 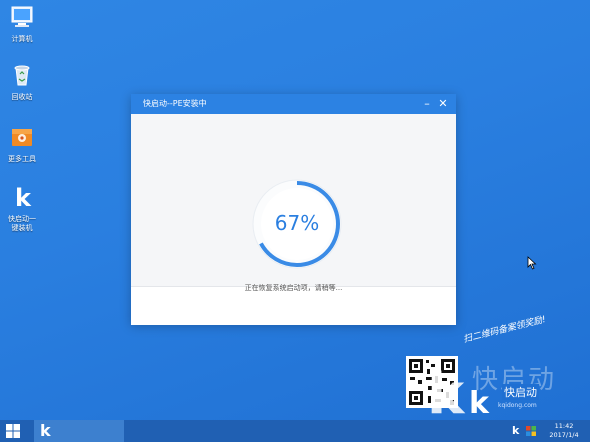 I want to click on minimize-button: –, so click(x=427, y=104).